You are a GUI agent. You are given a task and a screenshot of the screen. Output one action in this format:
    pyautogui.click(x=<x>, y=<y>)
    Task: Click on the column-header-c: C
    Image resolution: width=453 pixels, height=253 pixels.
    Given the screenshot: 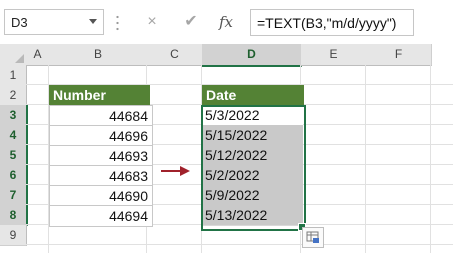 What is the action you would take?
    pyautogui.click(x=175, y=55)
    